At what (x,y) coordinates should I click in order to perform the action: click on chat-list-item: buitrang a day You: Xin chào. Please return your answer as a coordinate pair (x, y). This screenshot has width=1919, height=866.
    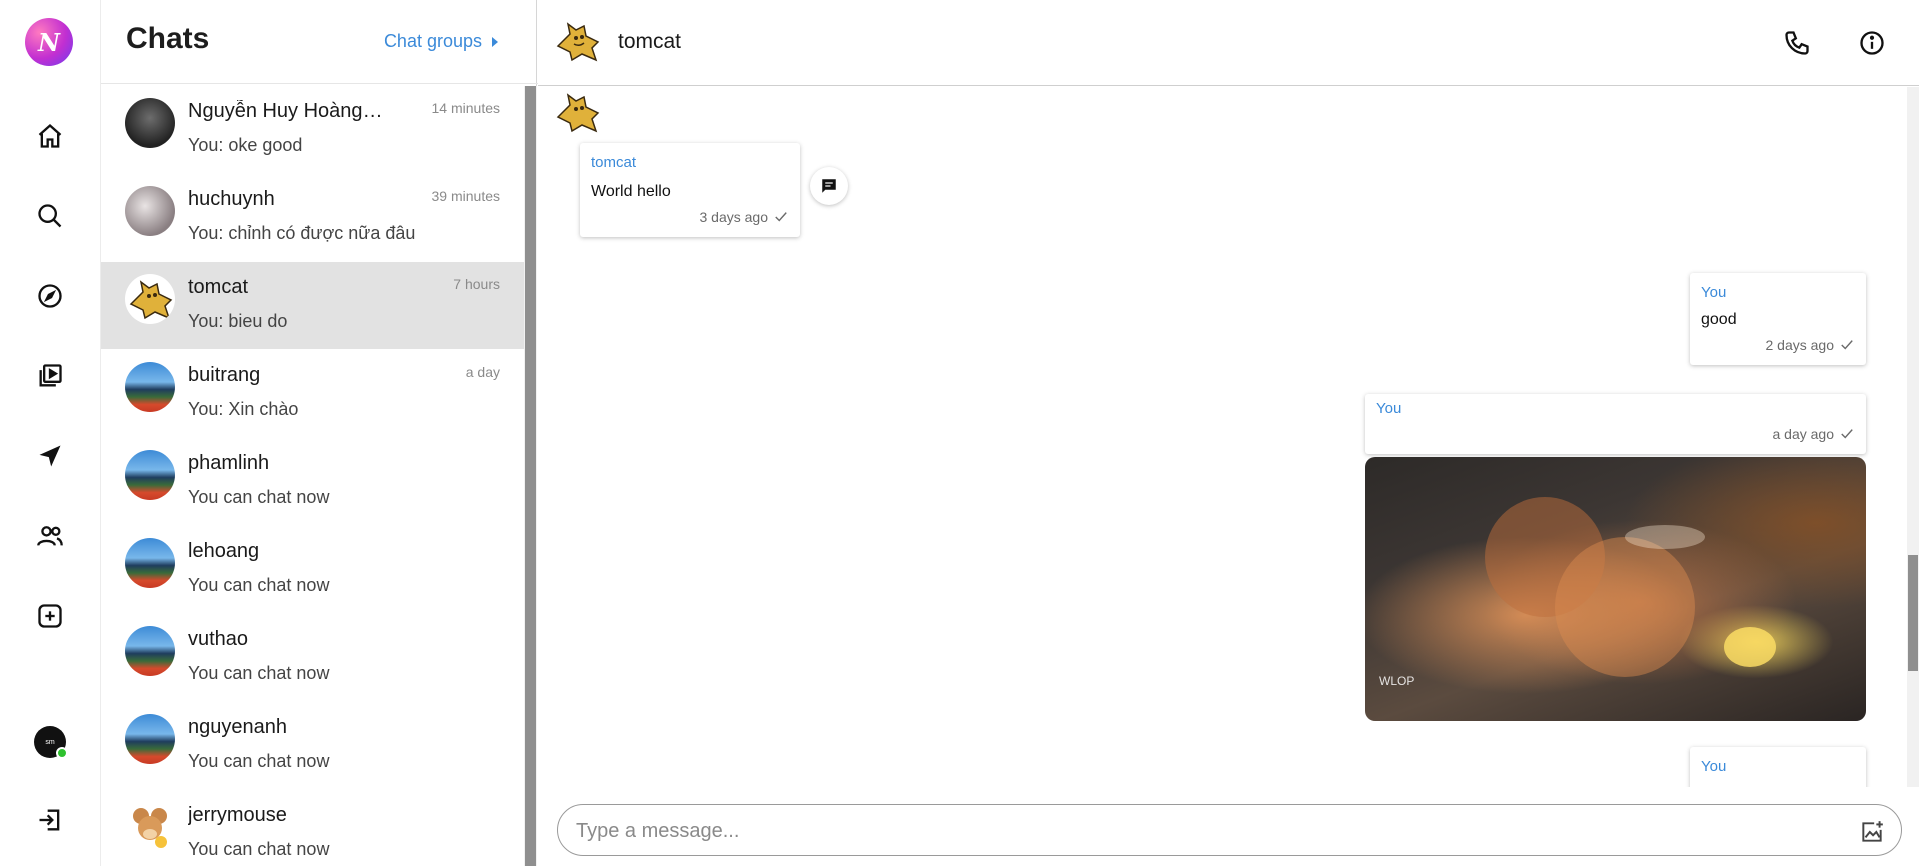
    Looking at the image, I should click on (312, 393).